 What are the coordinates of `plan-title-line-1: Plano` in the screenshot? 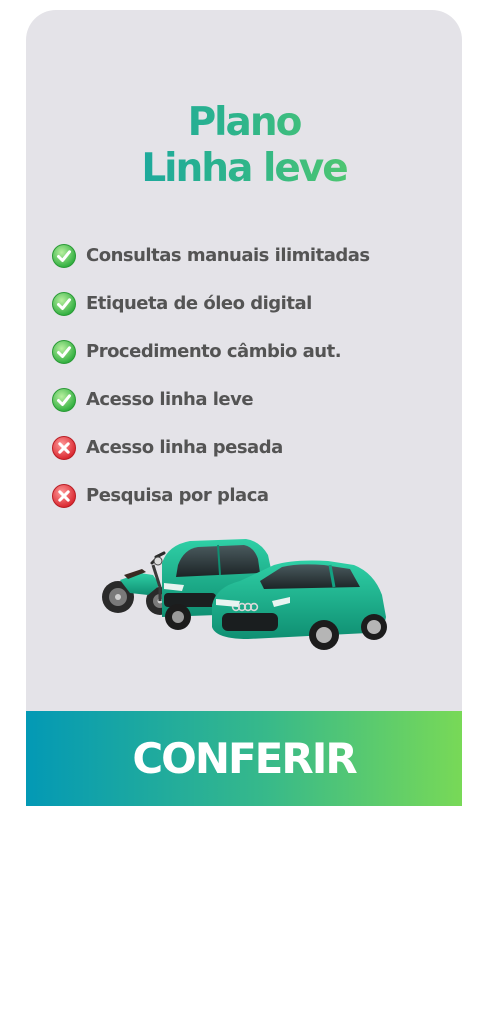 It's located at (244, 122).